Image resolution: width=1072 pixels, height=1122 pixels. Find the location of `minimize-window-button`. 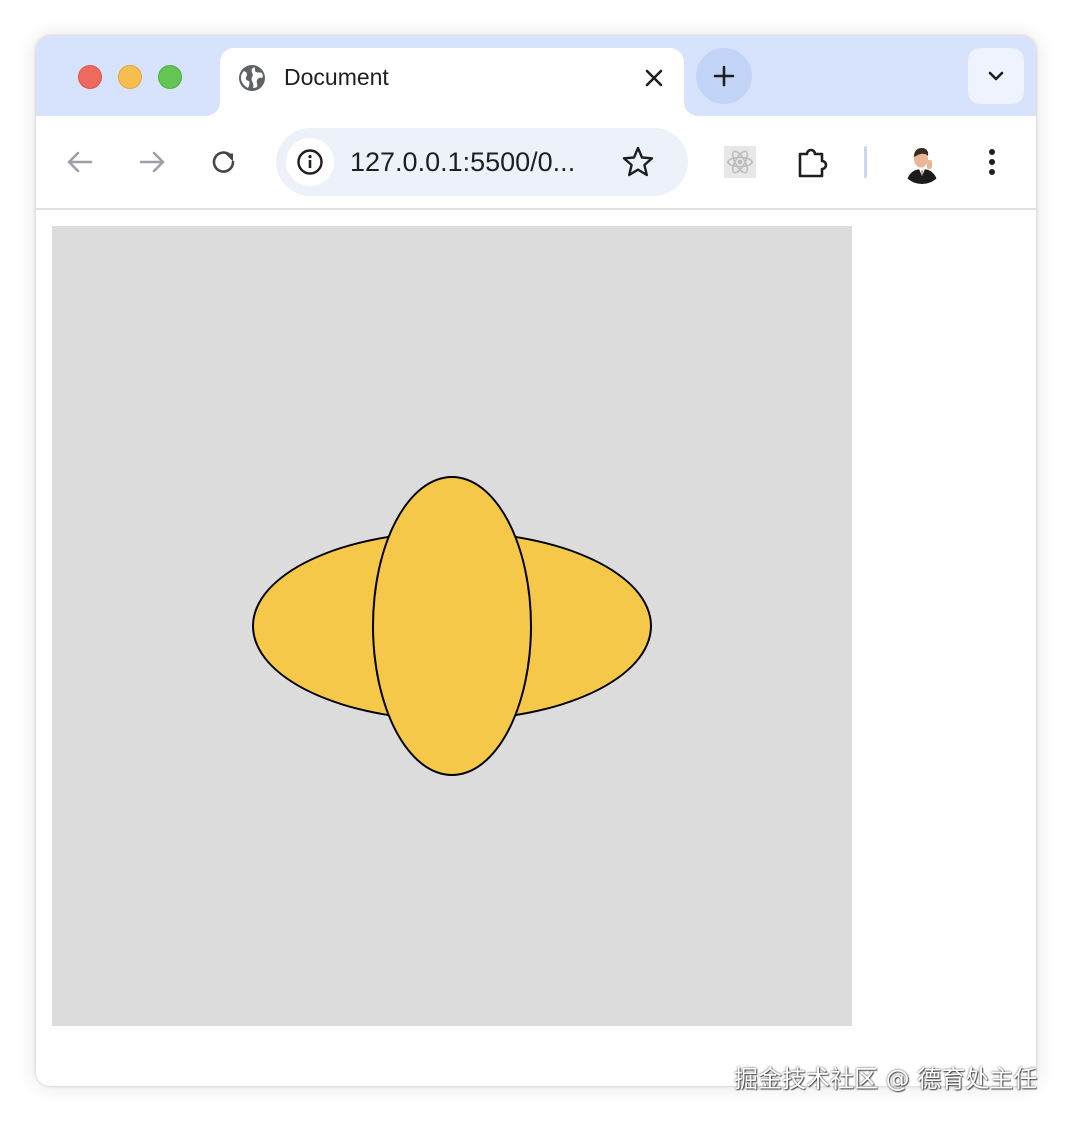

minimize-window-button is located at coordinates (130, 77).